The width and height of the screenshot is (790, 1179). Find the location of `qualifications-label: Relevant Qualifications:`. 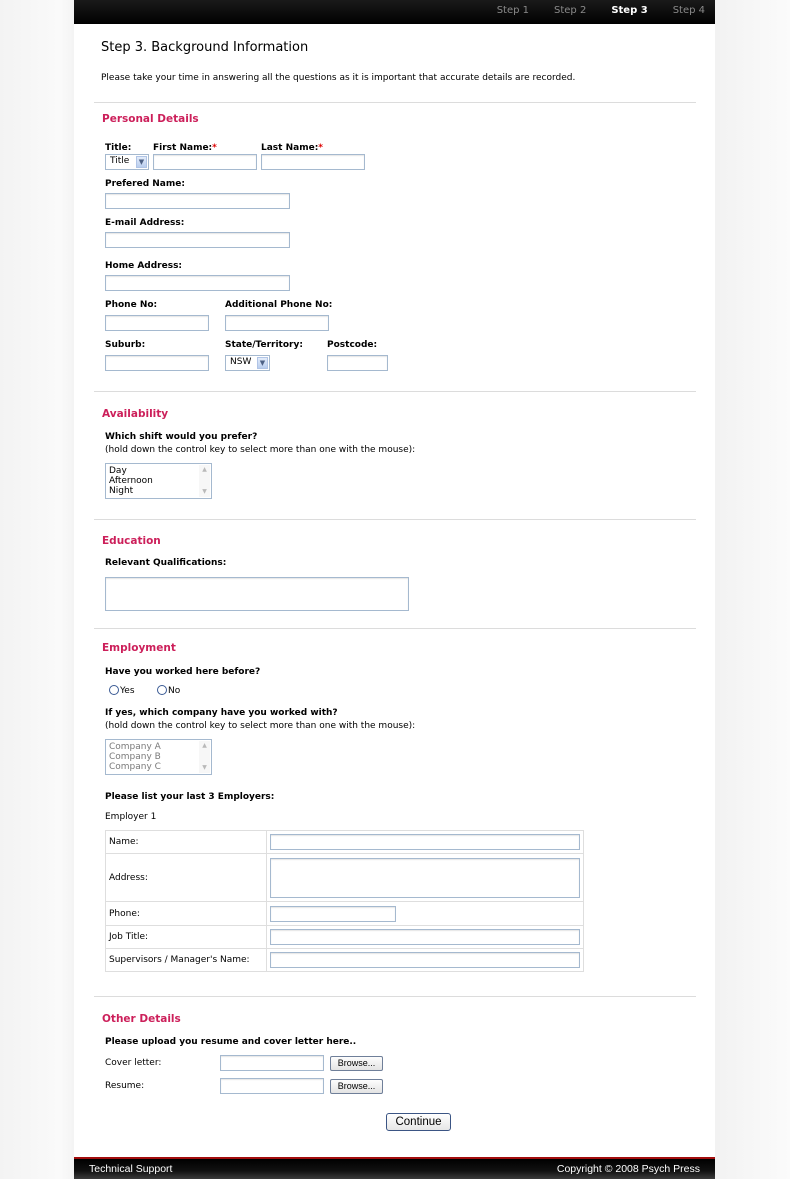

qualifications-label: Relevant Qualifications: is located at coordinates (166, 563).